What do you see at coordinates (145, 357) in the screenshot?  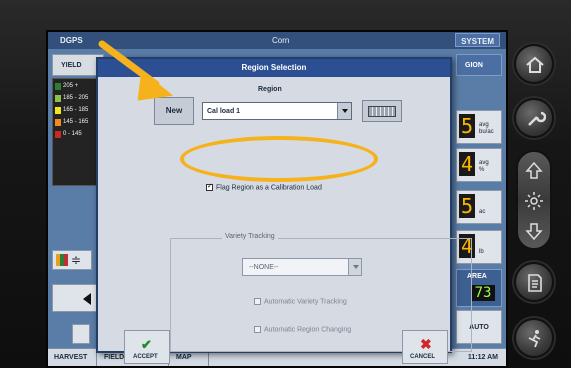 I see `accept-label: ACCEPT` at bounding box center [145, 357].